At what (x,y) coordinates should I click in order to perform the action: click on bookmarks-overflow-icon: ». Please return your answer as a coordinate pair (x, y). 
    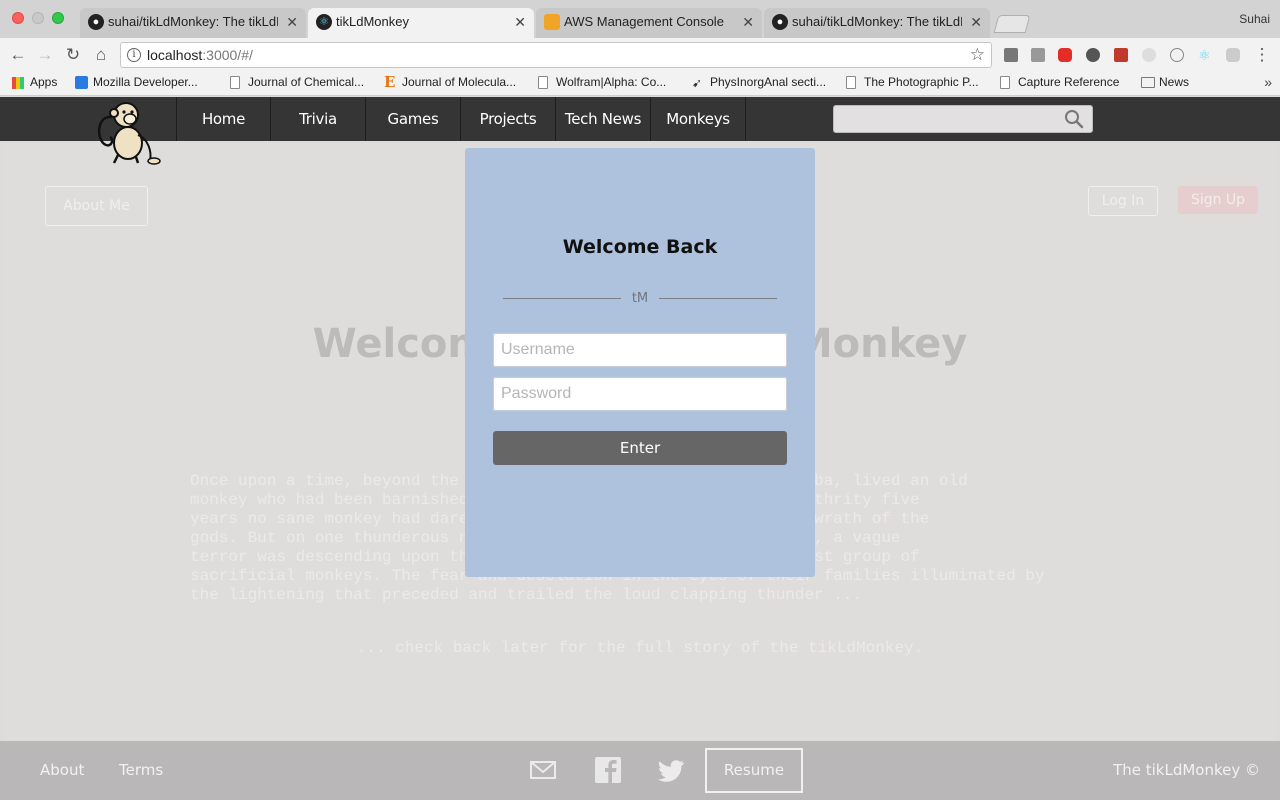
    Looking at the image, I should click on (1268, 82).